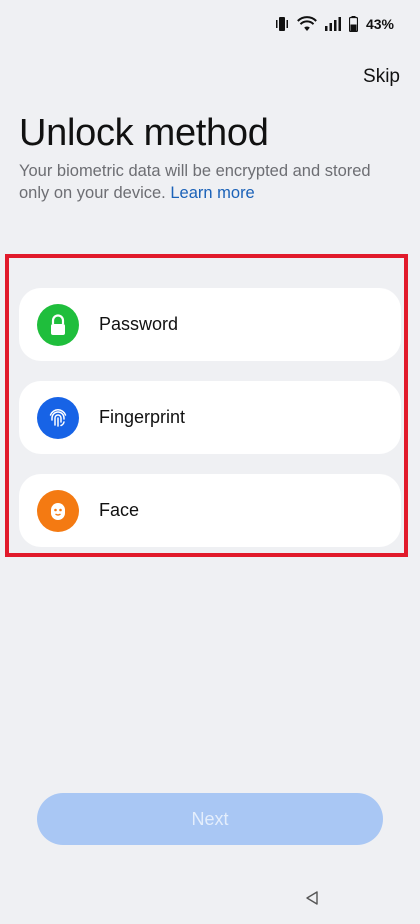 The width and height of the screenshot is (420, 924). Describe the element at coordinates (210, 324) in the screenshot. I see `option-password: Password` at that location.